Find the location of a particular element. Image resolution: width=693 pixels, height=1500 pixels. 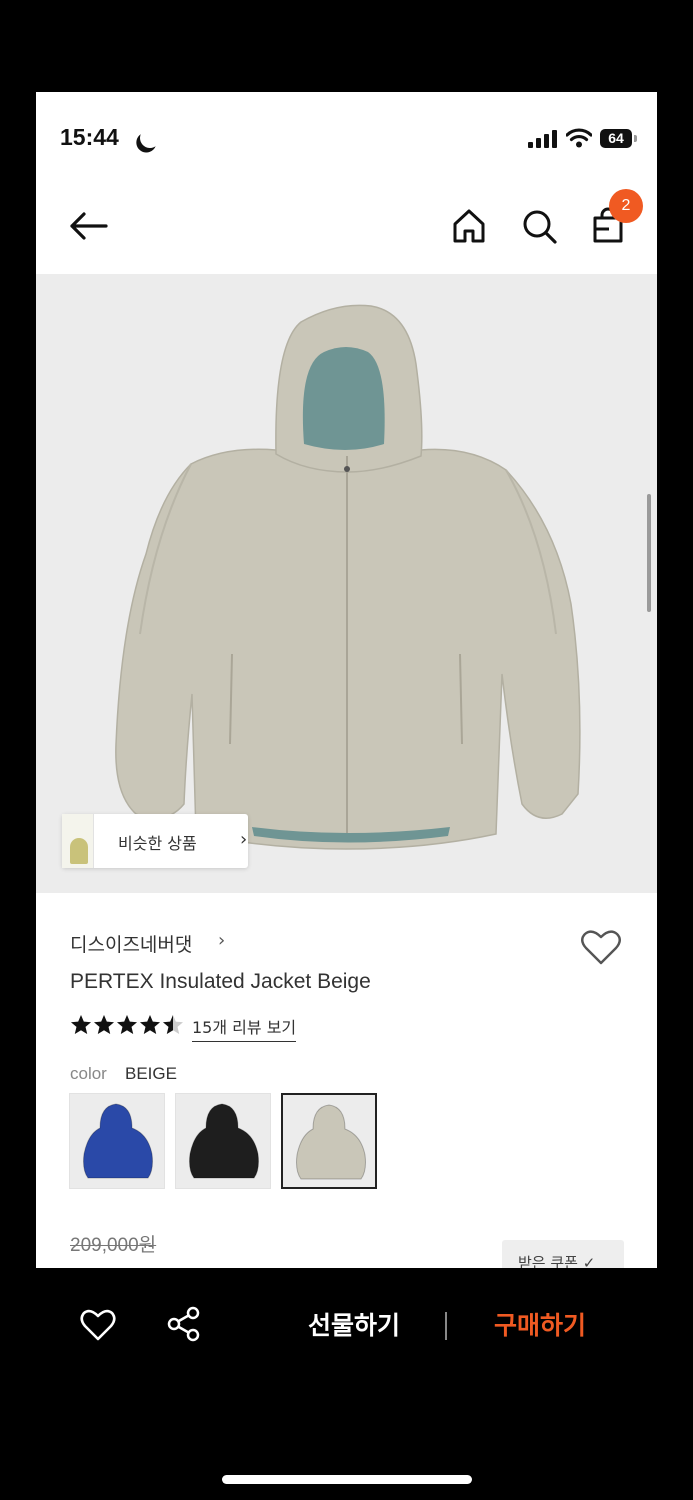

search-icon is located at coordinates (539, 226).